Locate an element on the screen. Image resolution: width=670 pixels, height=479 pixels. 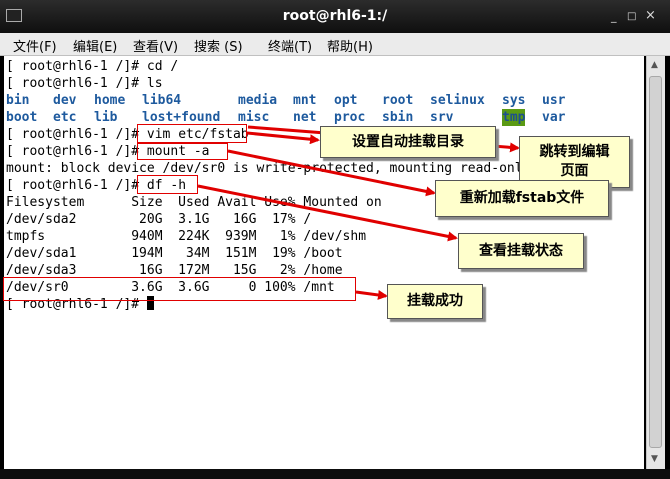
callout-view-status: 查看挂载状态 is located at coordinates (521, 251).